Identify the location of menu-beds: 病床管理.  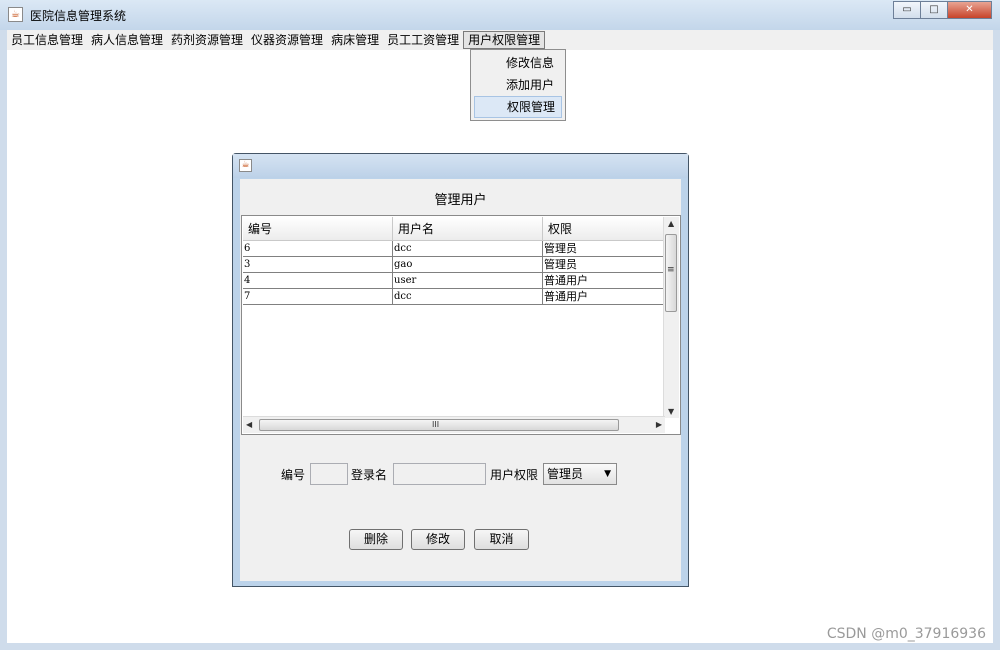
(355, 40).